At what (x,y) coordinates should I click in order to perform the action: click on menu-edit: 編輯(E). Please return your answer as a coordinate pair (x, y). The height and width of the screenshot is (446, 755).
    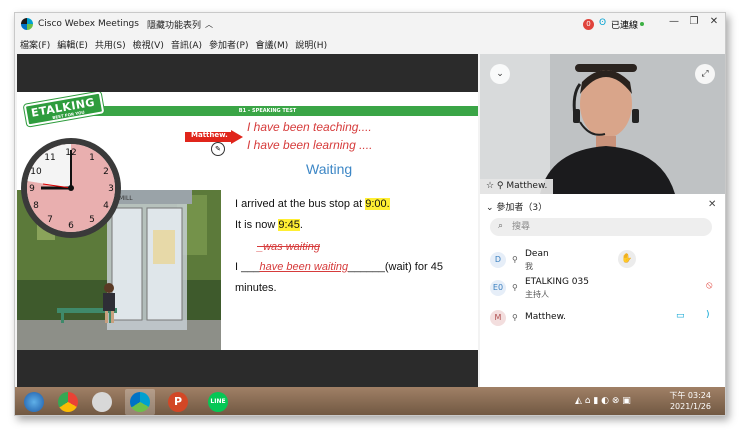
    Looking at the image, I should click on (72, 44).